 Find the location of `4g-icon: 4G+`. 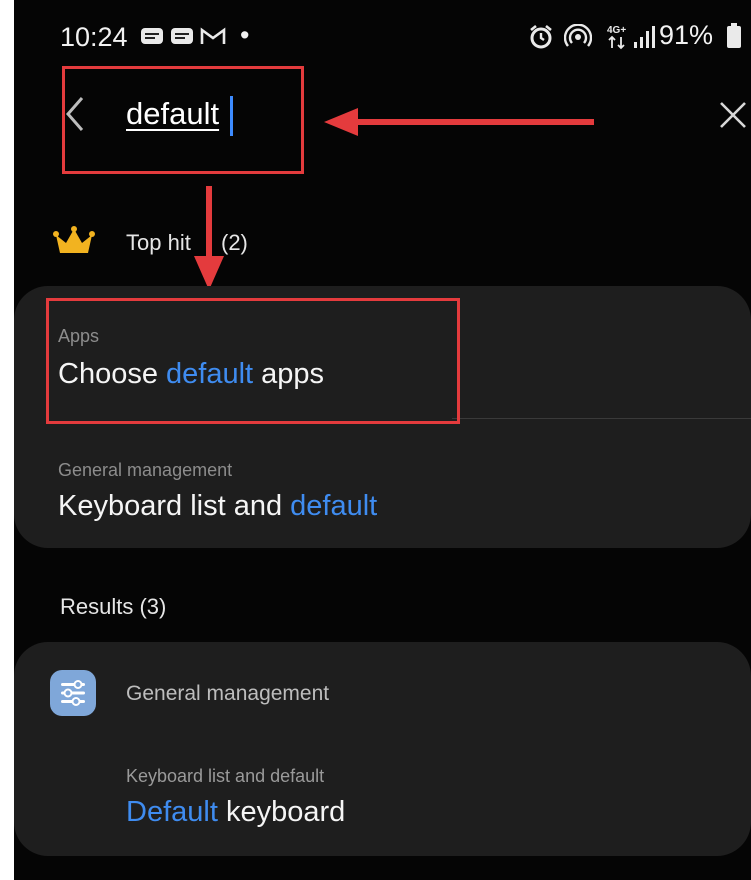

4g-icon: 4G+ is located at coordinates (616, 37).